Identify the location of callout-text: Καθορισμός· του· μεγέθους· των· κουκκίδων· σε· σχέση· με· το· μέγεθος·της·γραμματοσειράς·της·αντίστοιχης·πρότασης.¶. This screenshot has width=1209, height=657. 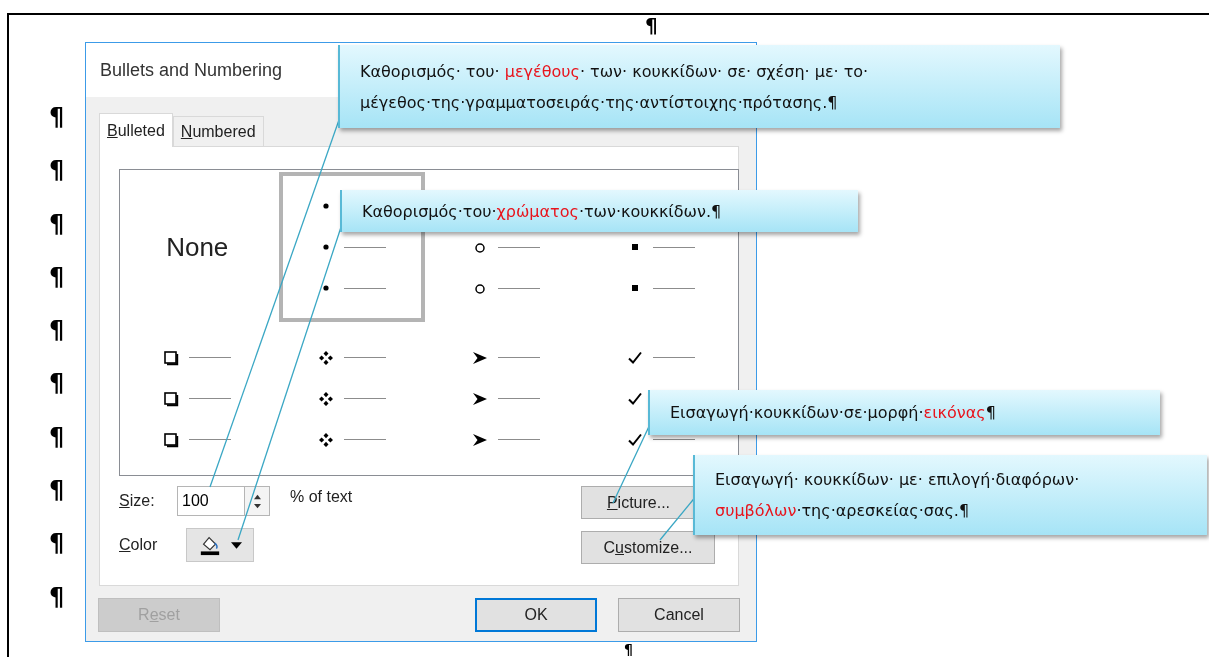
(615, 87).